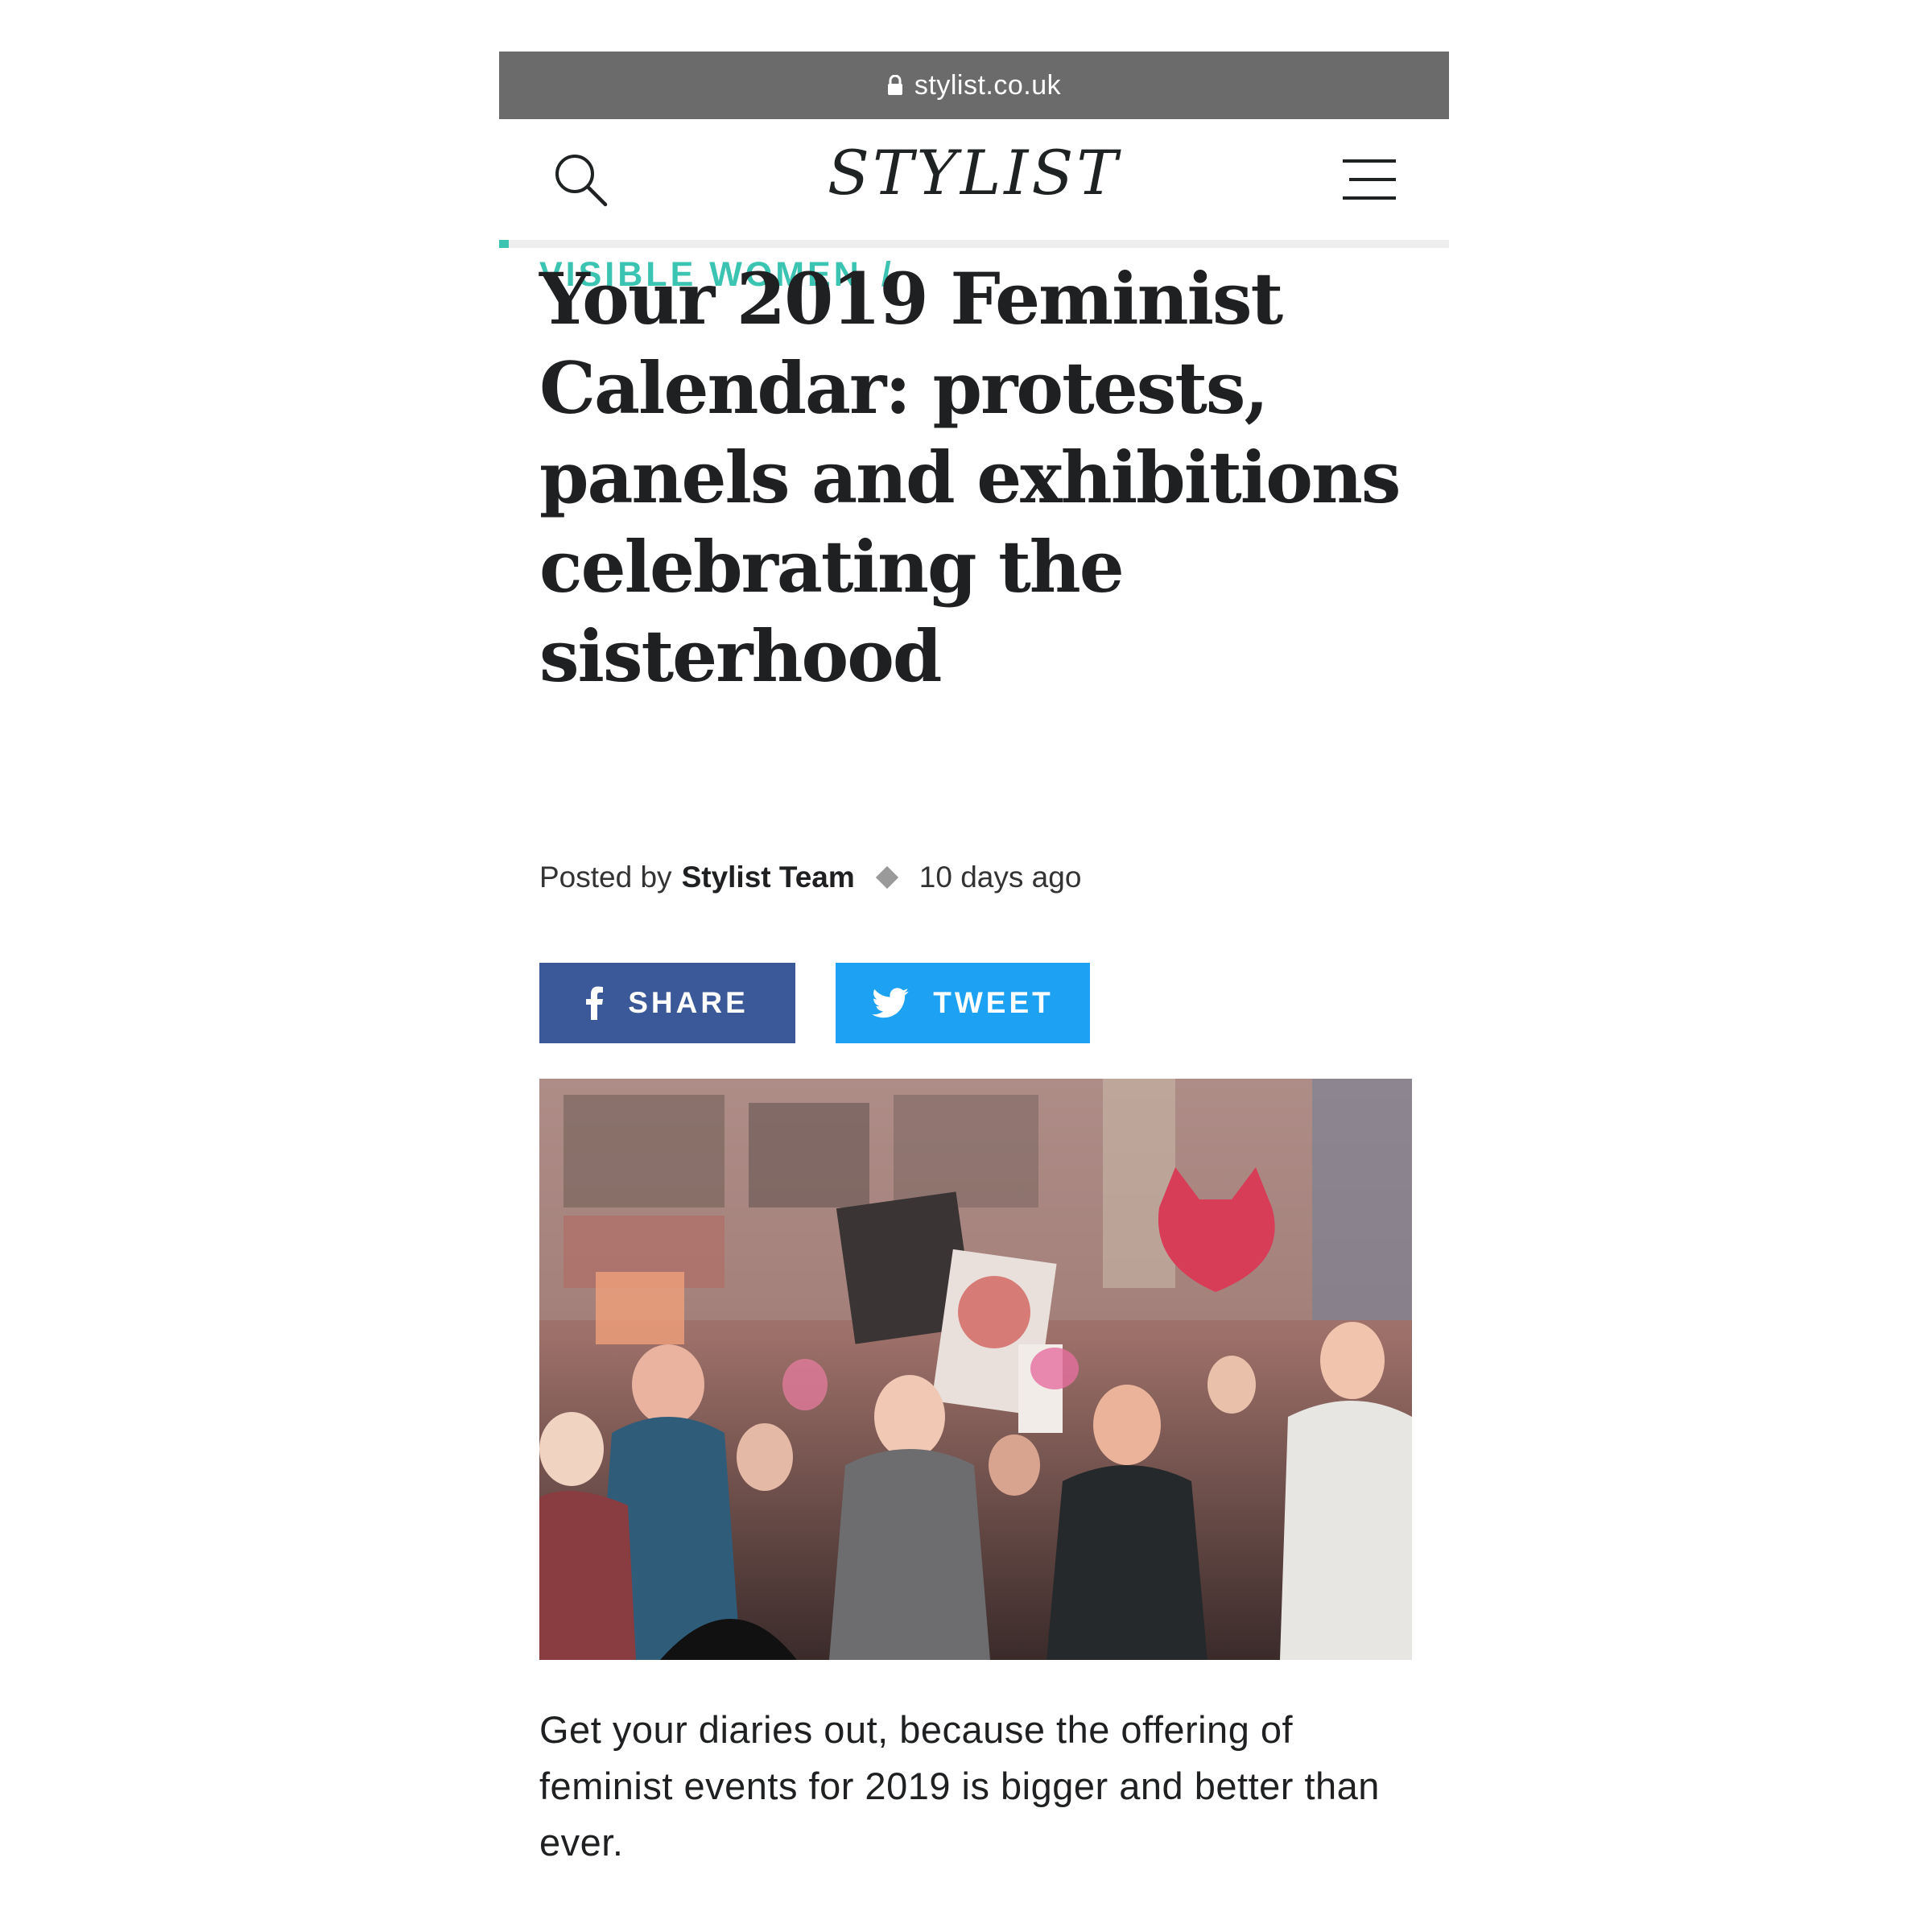  What do you see at coordinates (886, 877) in the screenshot?
I see `separator-diamond` at bounding box center [886, 877].